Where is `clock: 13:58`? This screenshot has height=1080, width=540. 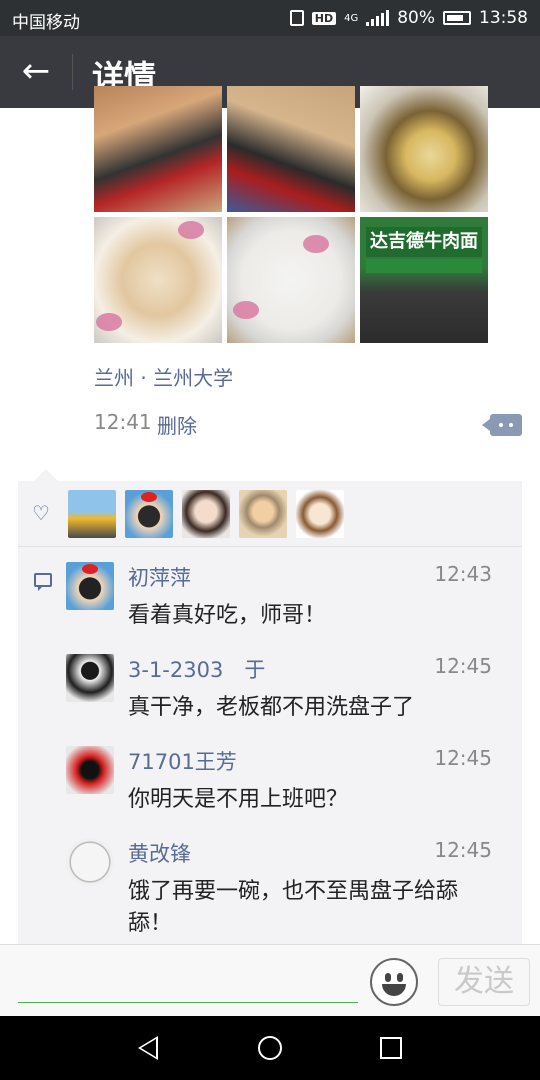
clock: 13:58 is located at coordinates (503, 18).